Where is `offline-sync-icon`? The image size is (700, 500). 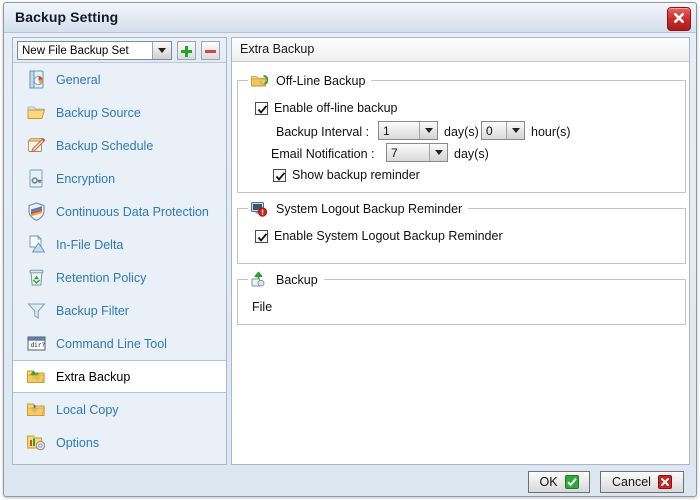 offline-sync-icon is located at coordinates (259, 81).